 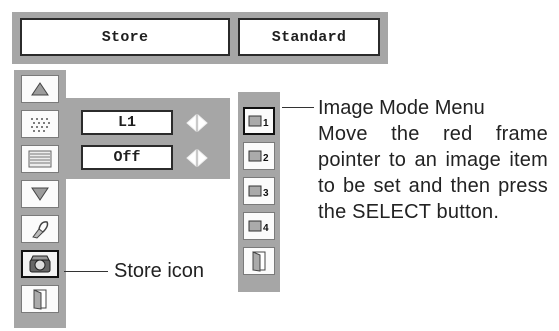 I want to click on image-3-icon: 3, so click(x=259, y=191).